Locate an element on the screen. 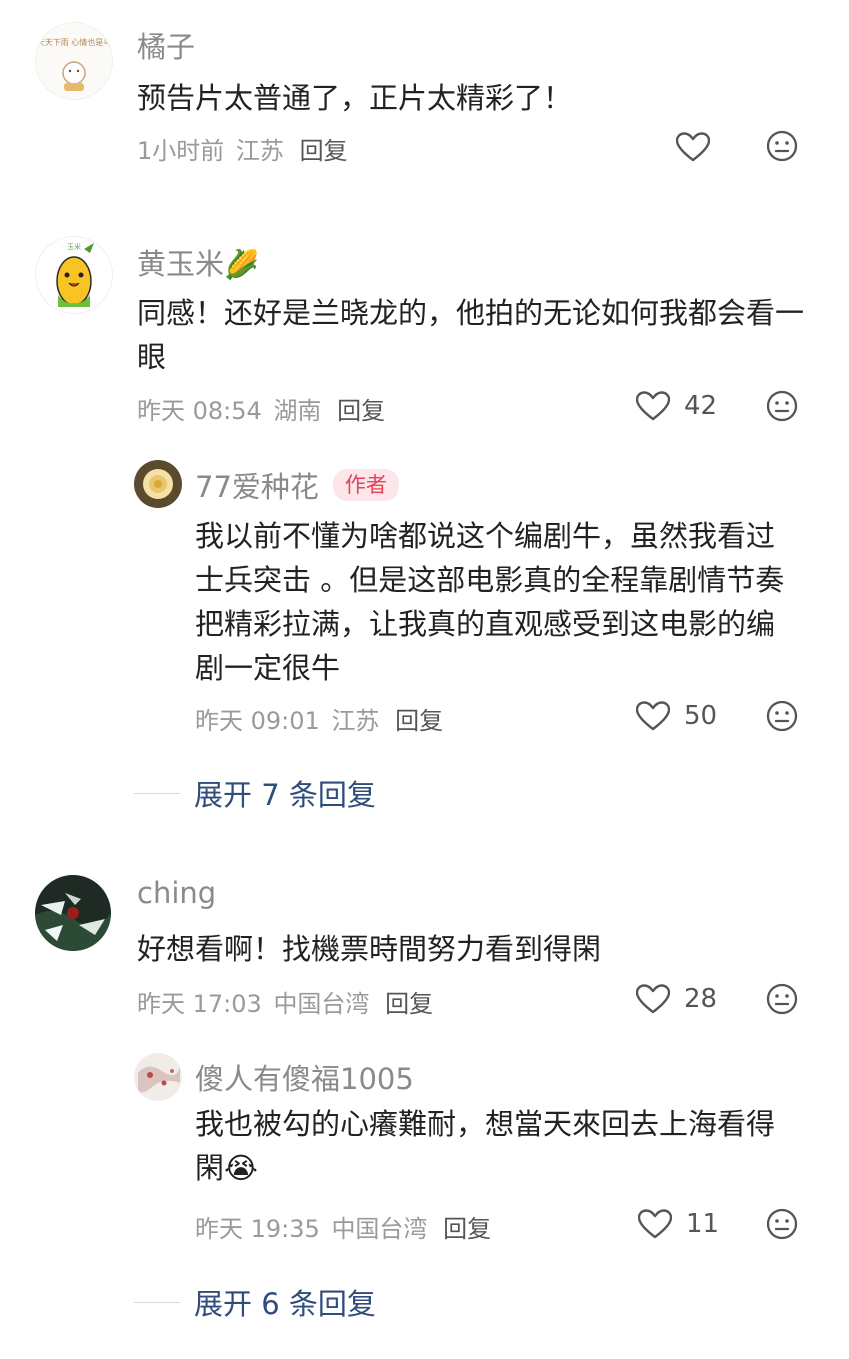 The width and height of the screenshot is (849, 1359). like-count: 11 is located at coordinates (703, 1224).